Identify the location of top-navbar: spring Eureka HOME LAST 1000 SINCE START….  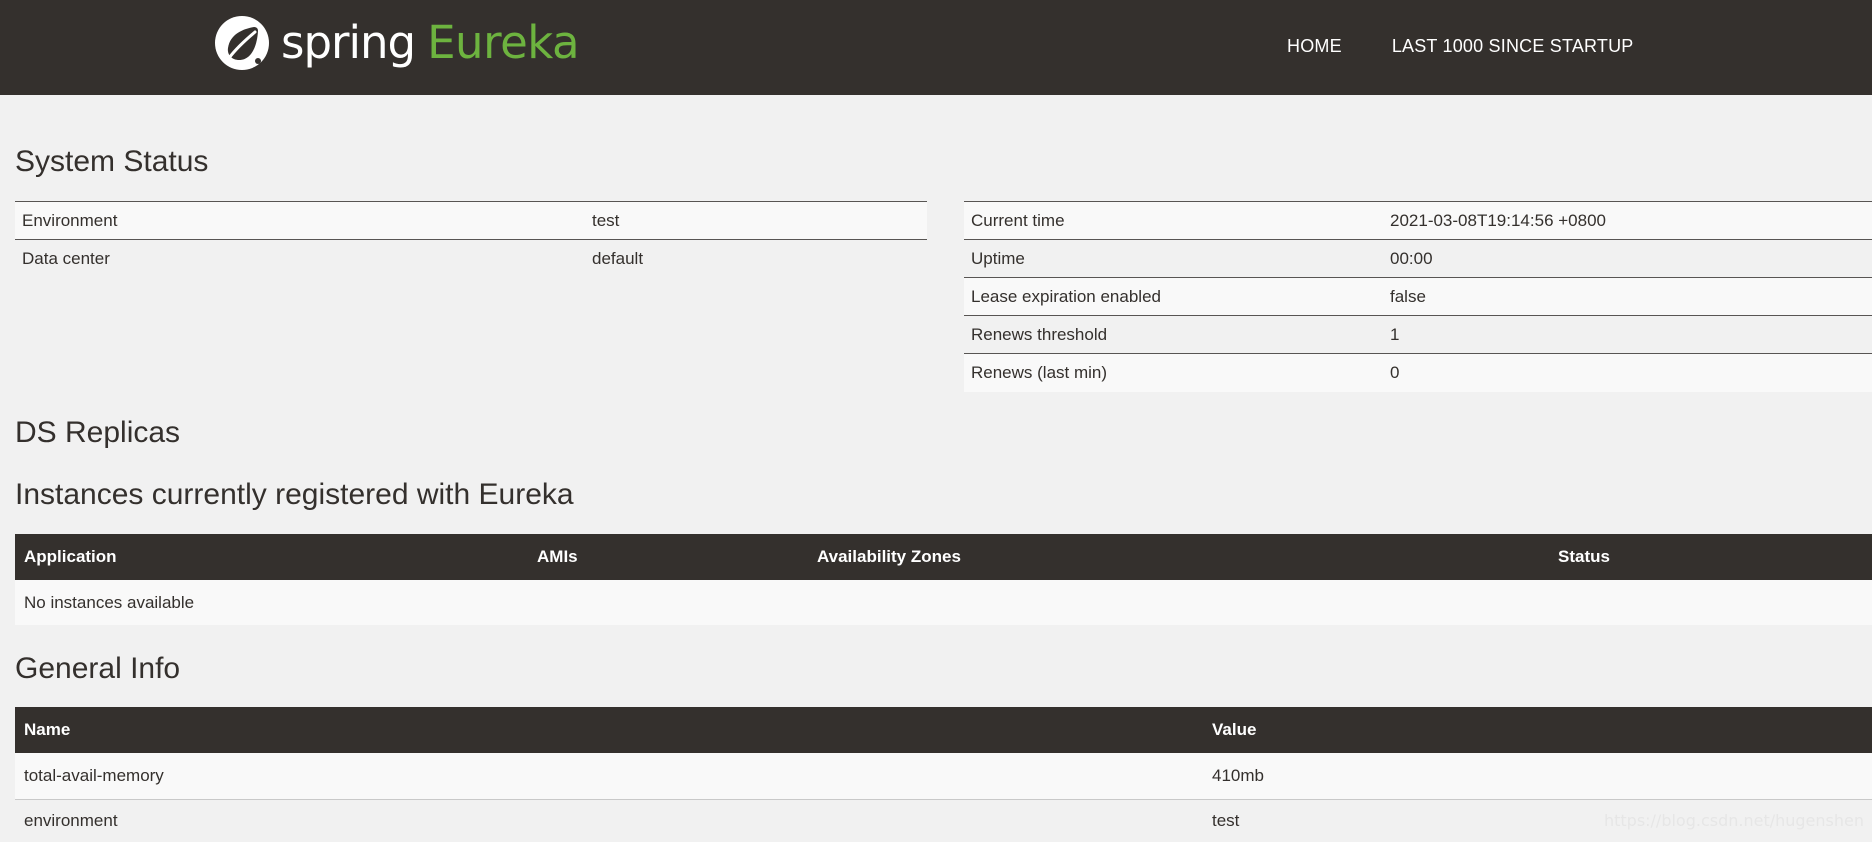
(936, 47).